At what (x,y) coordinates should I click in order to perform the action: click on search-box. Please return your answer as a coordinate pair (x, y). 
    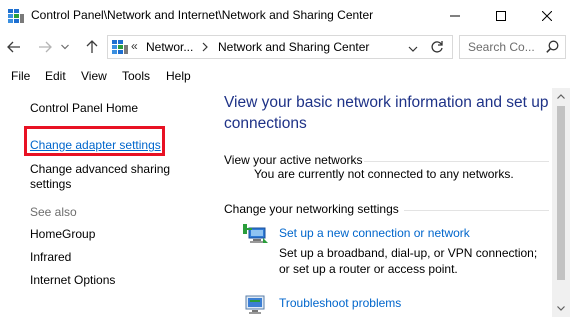
    Looking at the image, I should click on (512, 47).